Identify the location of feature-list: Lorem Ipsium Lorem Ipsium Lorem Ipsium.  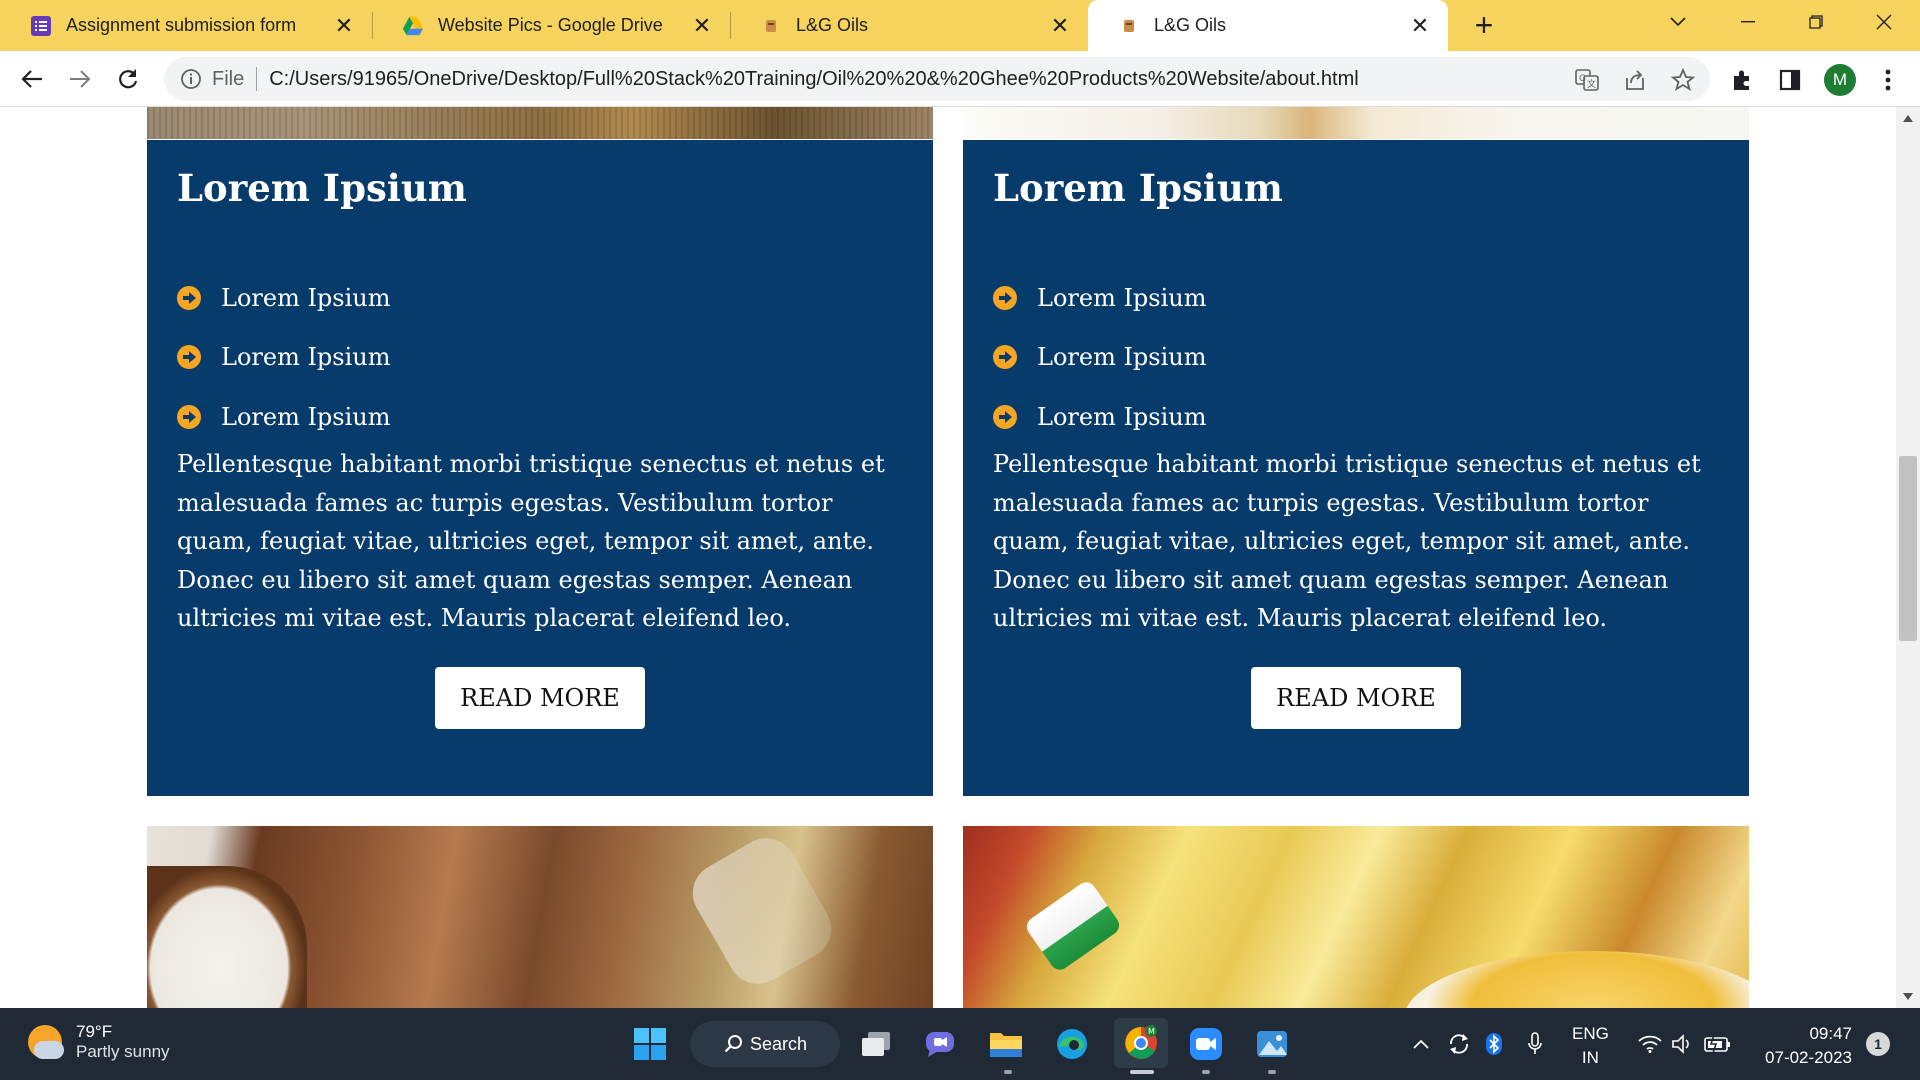
(284, 357).